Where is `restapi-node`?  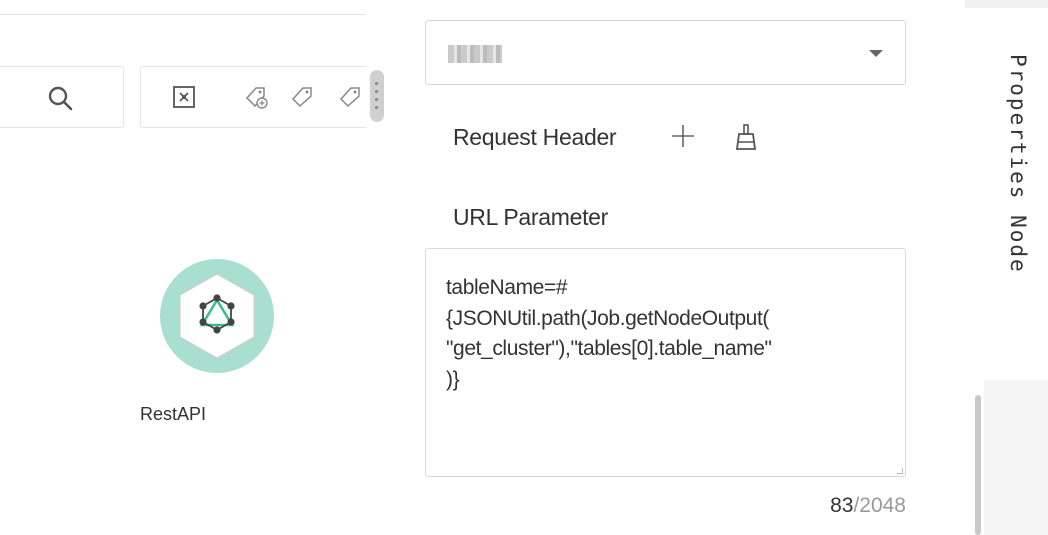 restapi-node is located at coordinates (217, 316).